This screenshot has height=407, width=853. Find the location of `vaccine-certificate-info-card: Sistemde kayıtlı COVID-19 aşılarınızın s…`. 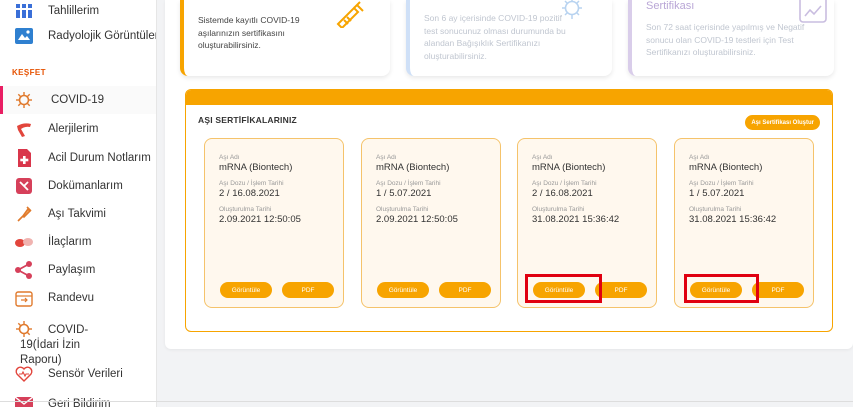

vaccine-certificate-info-card: Sistemde kayıtlı COVID-19 aşılarınızın s… is located at coordinates (285, 38).